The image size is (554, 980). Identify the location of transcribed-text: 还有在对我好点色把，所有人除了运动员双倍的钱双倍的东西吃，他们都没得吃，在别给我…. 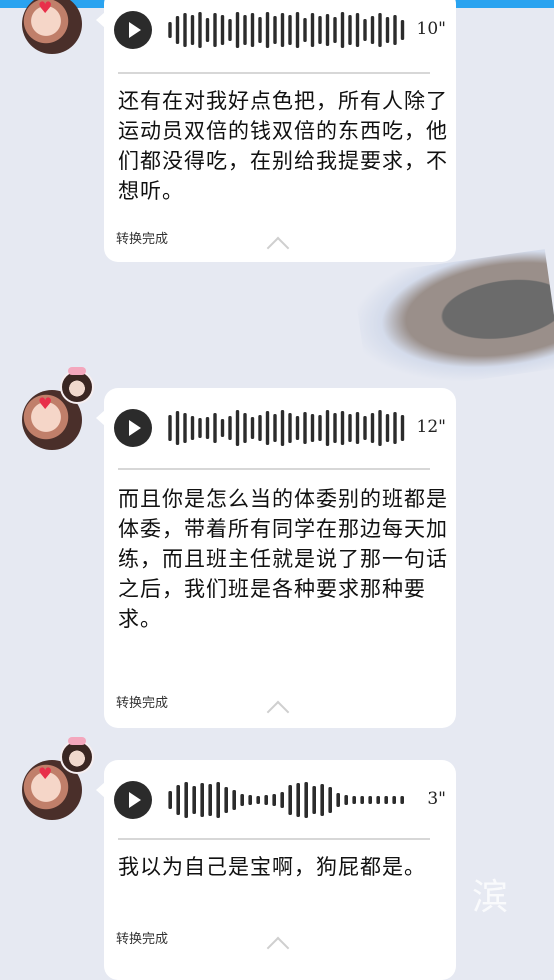
(283, 146).